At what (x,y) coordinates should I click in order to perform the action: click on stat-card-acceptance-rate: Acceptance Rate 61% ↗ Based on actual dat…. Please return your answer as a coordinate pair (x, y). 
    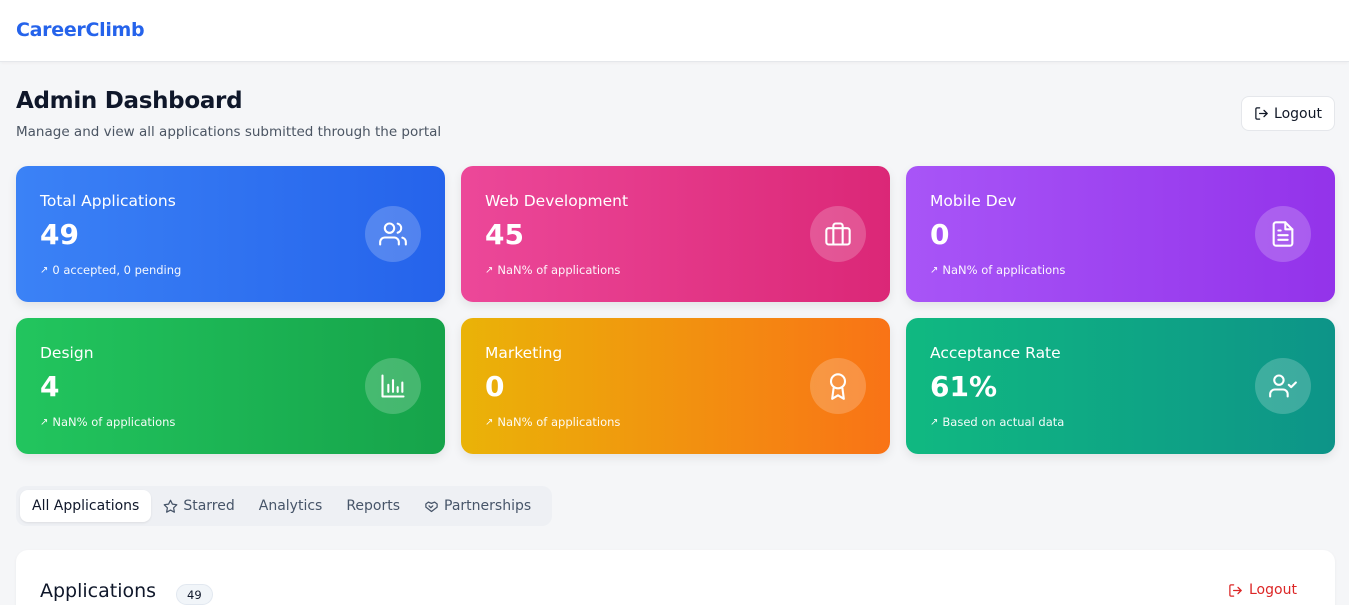
    Looking at the image, I should click on (1120, 386).